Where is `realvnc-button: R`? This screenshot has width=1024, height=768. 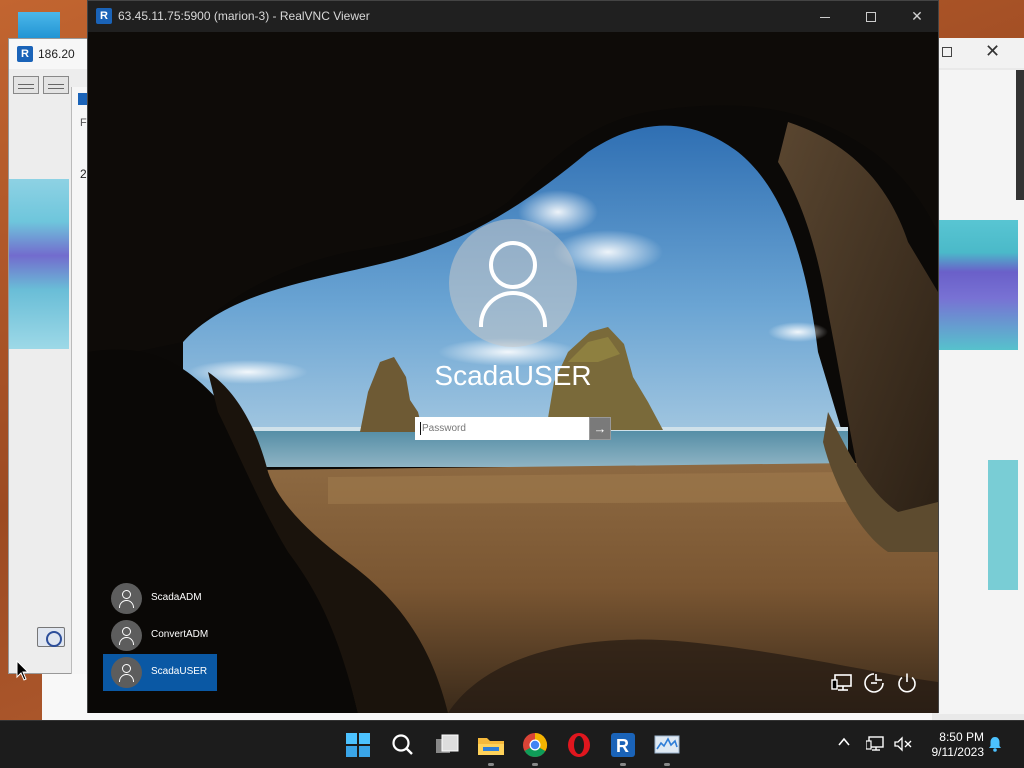 realvnc-button: R is located at coordinates (623, 747).